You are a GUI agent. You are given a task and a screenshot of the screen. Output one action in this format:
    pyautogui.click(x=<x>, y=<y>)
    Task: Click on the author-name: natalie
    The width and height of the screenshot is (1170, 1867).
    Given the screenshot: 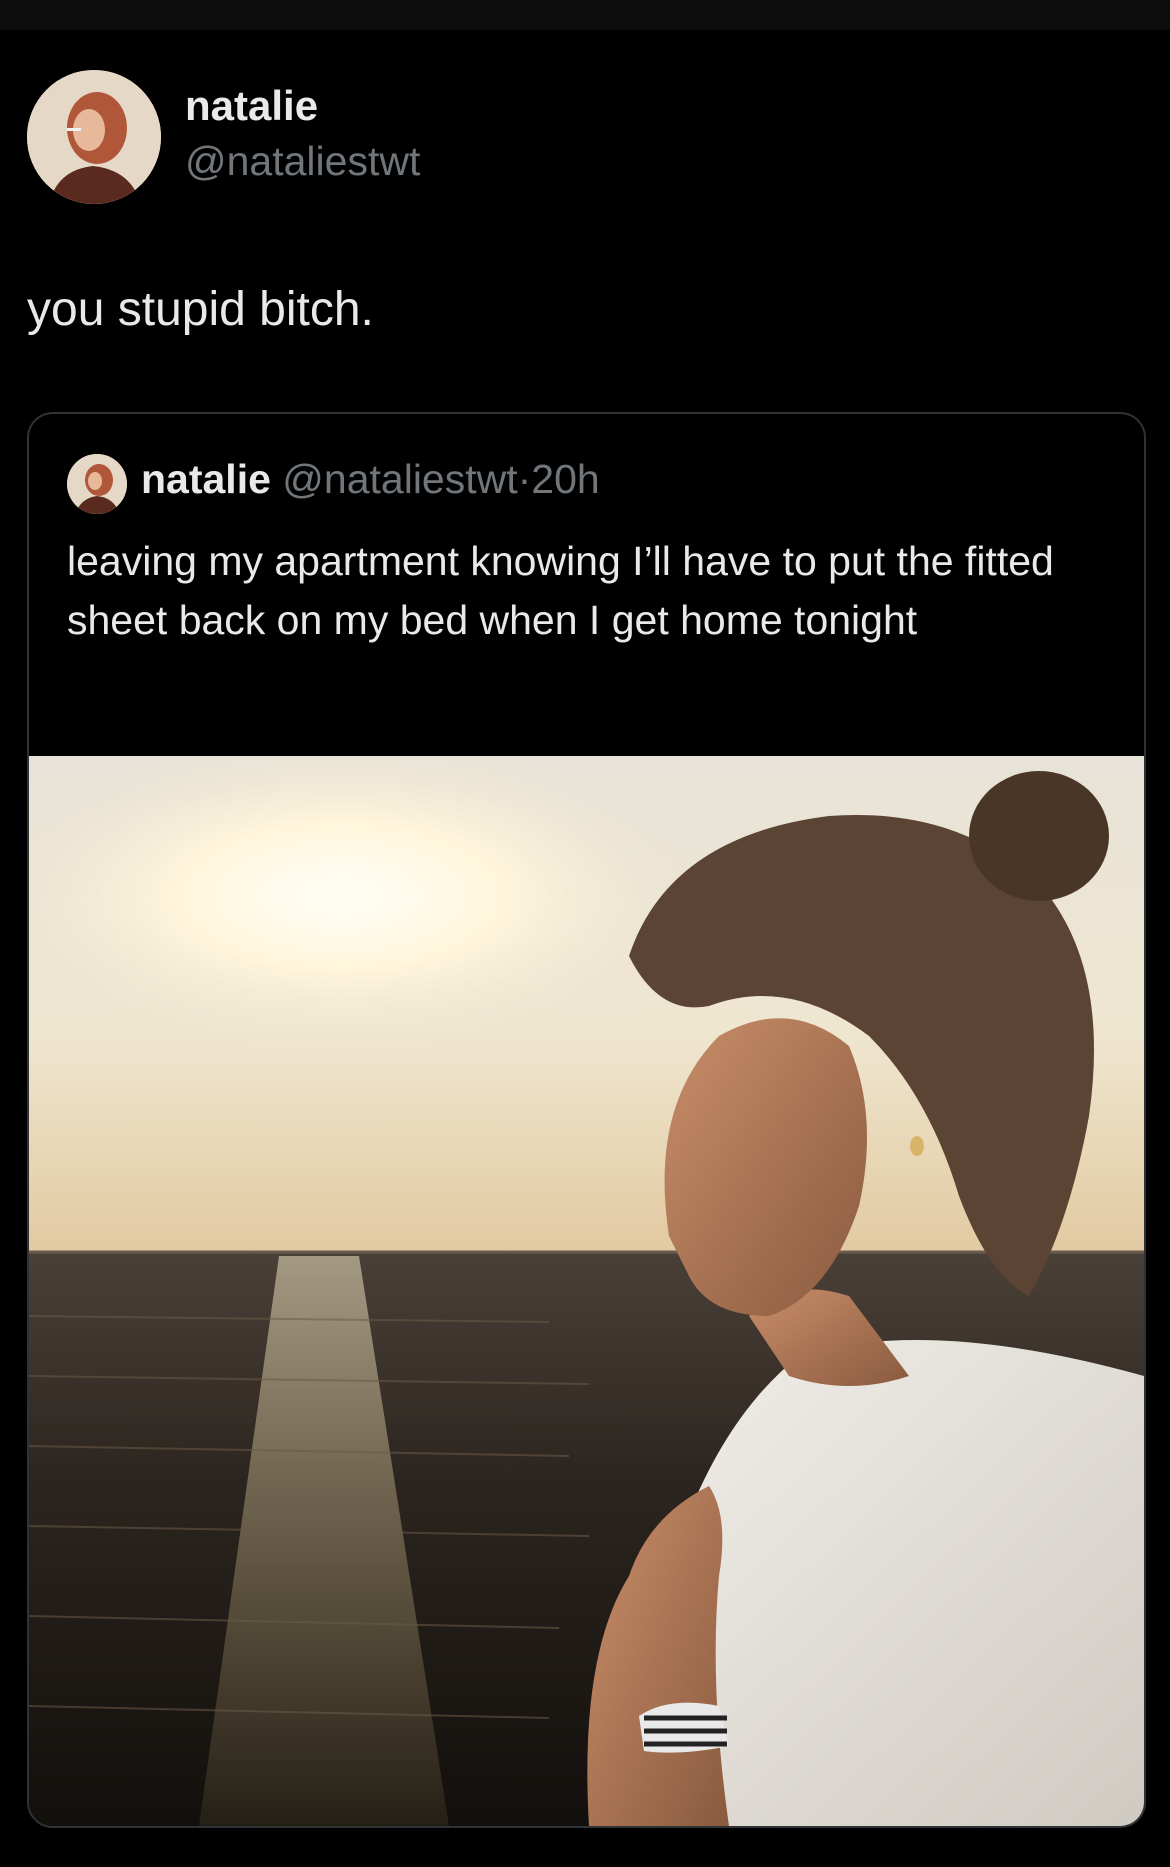 What is the action you would take?
    pyautogui.click(x=251, y=106)
    